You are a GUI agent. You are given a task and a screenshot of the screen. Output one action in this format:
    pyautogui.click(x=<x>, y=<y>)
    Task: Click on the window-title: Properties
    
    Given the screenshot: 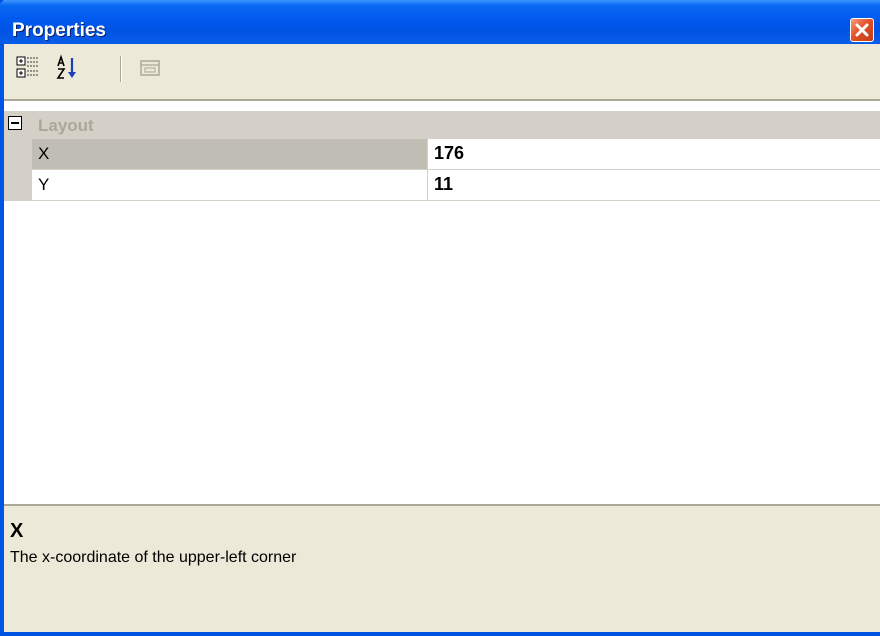 What is the action you would take?
    pyautogui.click(x=59, y=30)
    